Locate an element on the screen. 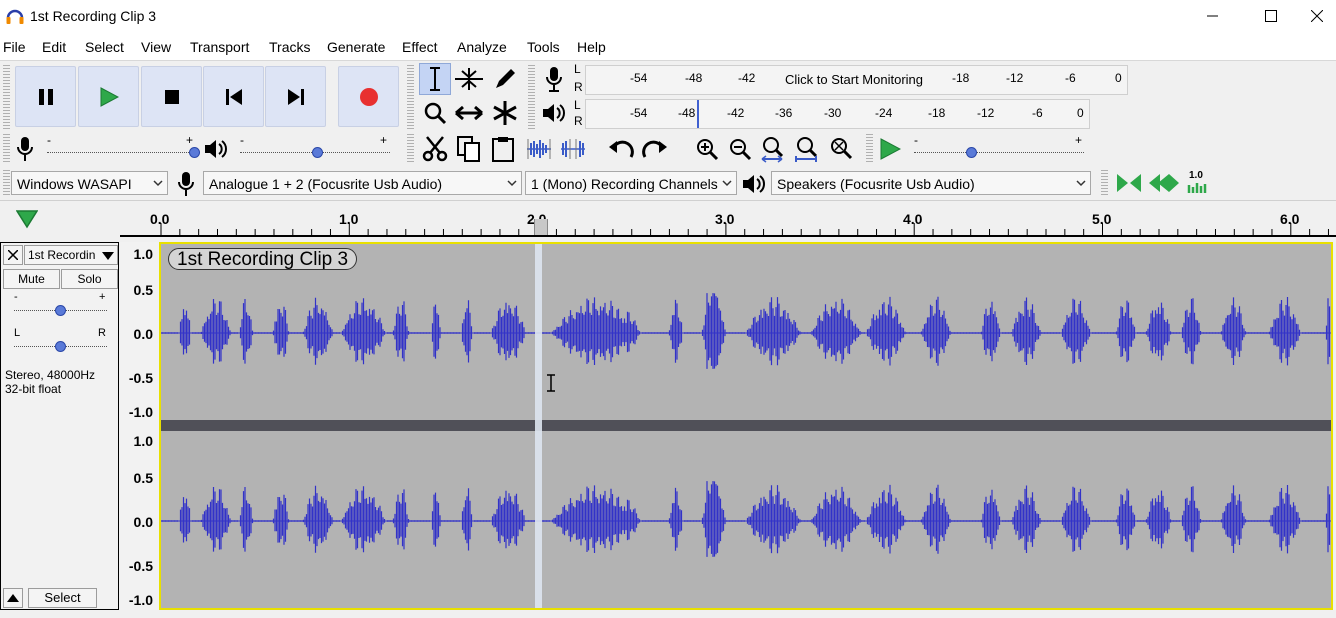 This screenshot has width=1336, height=618. window-title: 1st Recording Clip 3 is located at coordinates (93, 16).